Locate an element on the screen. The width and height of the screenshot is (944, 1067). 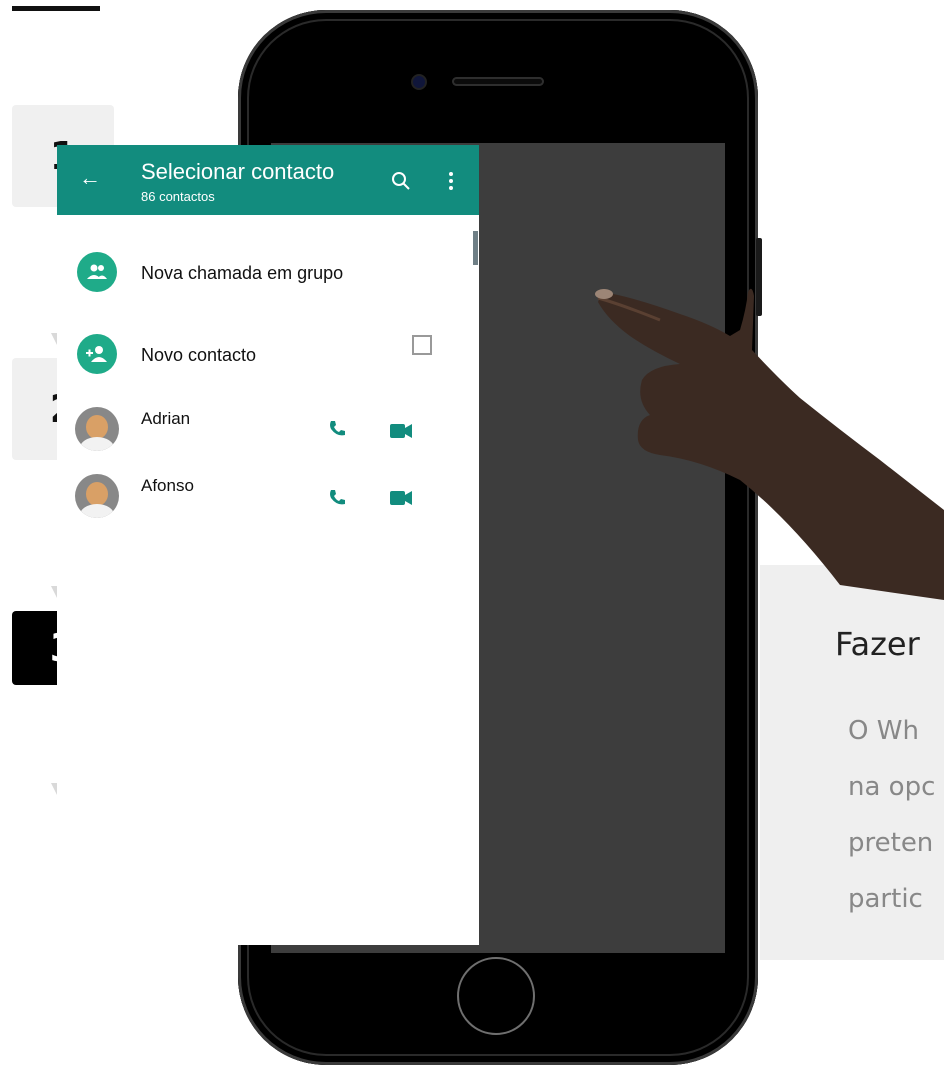
add-contact-icon is located at coordinates (97, 354).